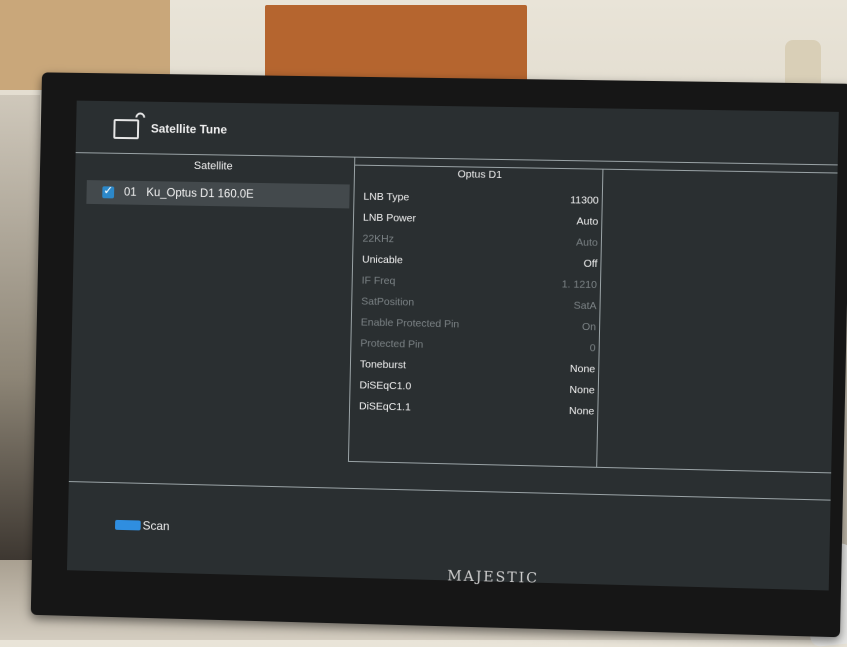 This screenshot has width=847, height=647. What do you see at coordinates (479, 324) in the screenshot?
I see `param-enable-protected-pin: Enable Protected Pin On` at bounding box center [479, 324].